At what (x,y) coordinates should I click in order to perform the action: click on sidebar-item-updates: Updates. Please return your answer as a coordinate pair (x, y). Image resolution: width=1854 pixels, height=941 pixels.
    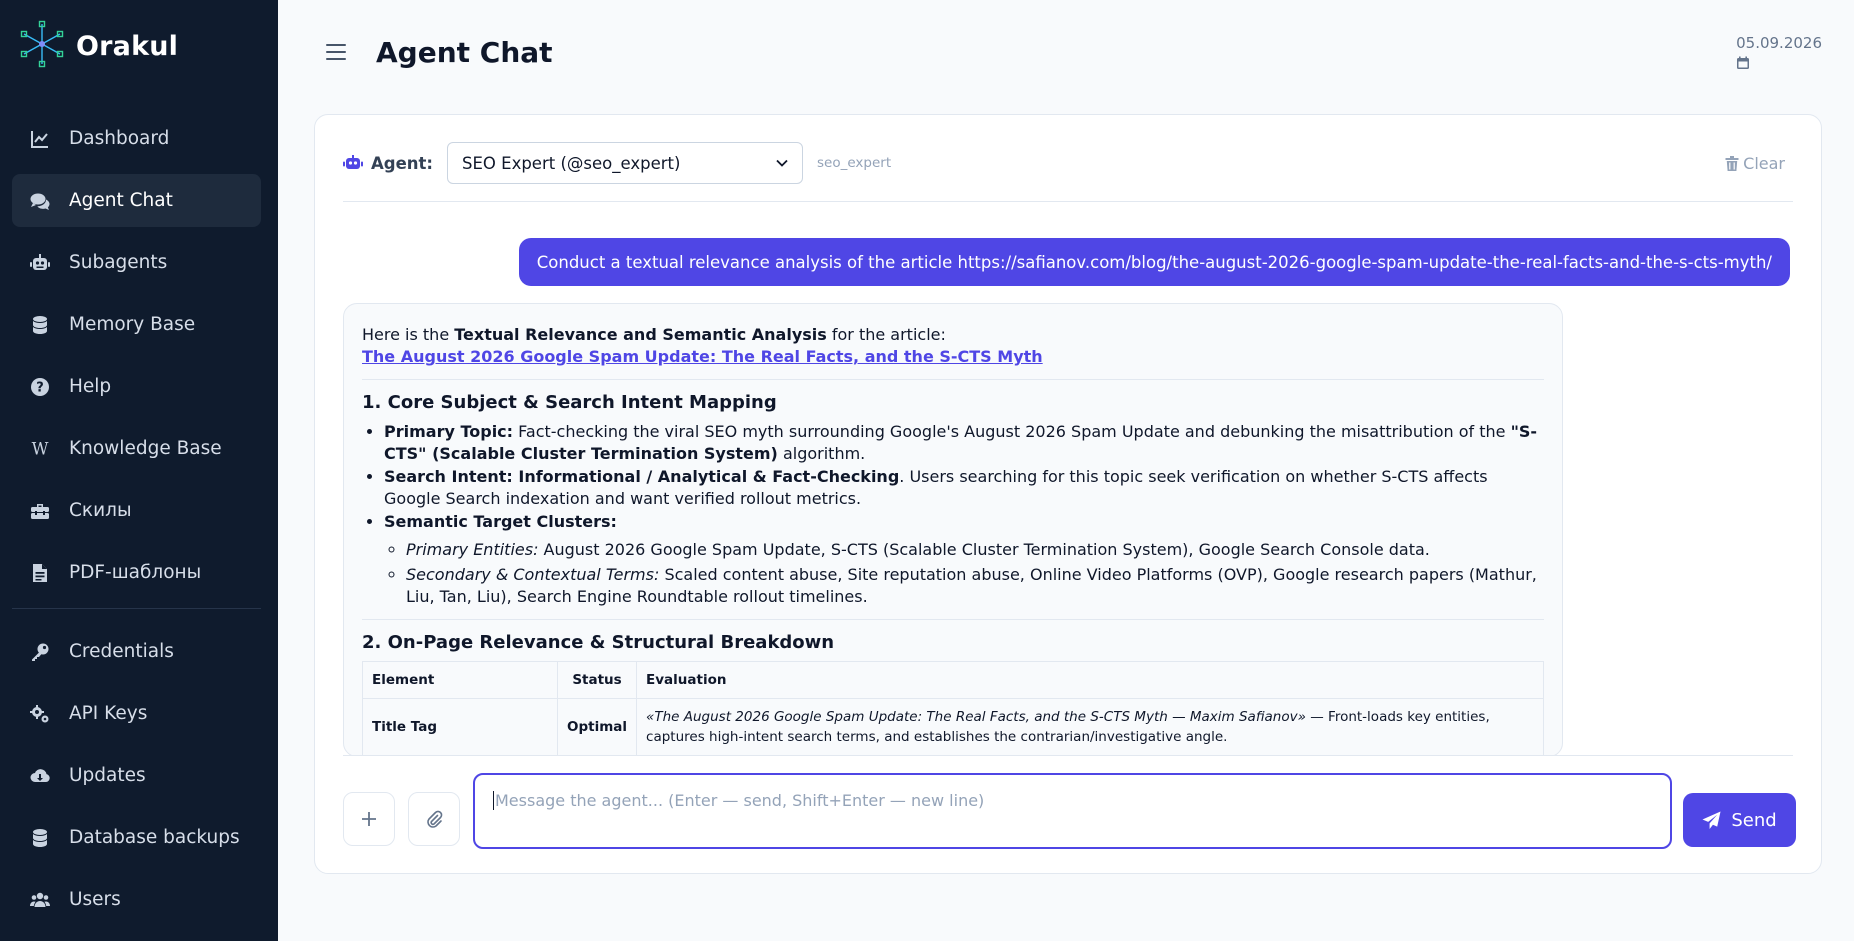
    Looking at the image, I should click on (136, 775).